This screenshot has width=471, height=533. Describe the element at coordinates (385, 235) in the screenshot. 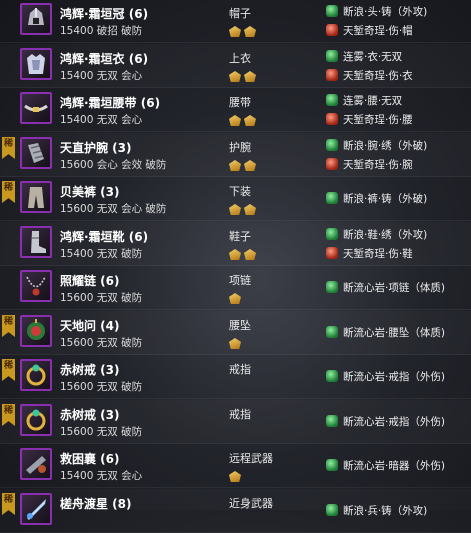

I see `enchant-text: 断浪·鞋·绣（外攻)` at that location.